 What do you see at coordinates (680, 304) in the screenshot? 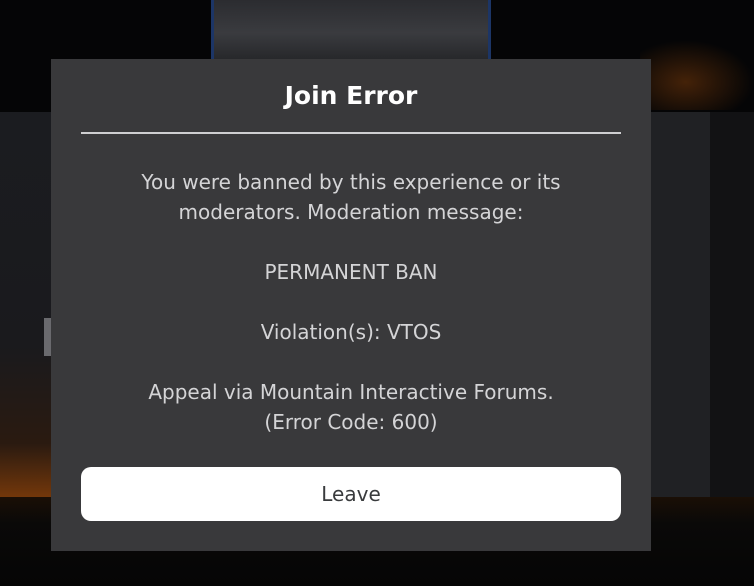
I see `background-panel-right` at bounding box center [680, 304].